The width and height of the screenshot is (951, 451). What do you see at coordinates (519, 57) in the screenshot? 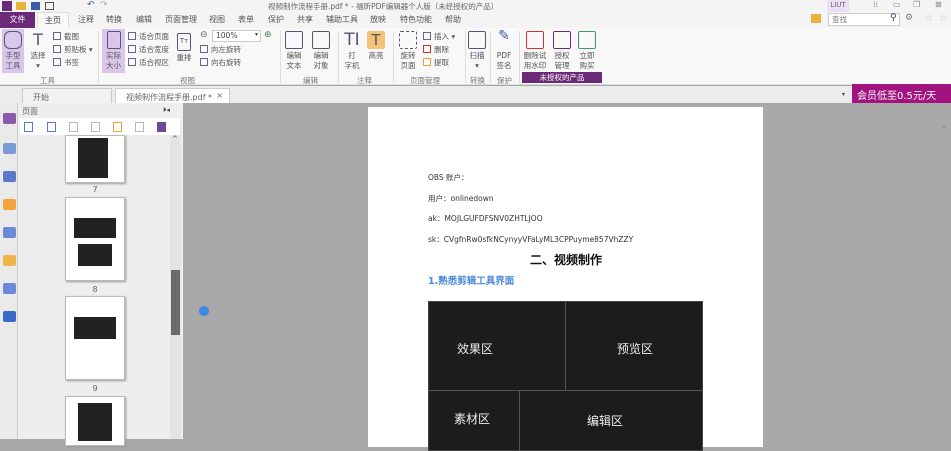
I see `divider` at bounding box center [519, 57].